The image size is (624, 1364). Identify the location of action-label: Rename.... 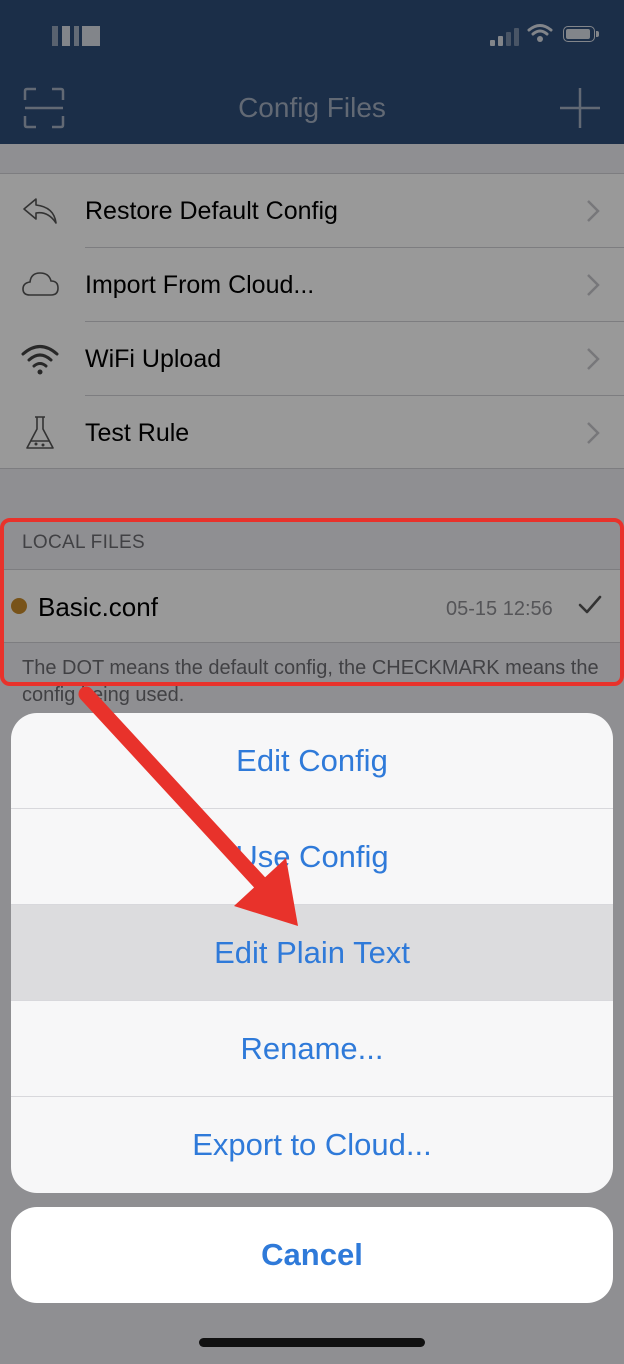
(312, 1048).